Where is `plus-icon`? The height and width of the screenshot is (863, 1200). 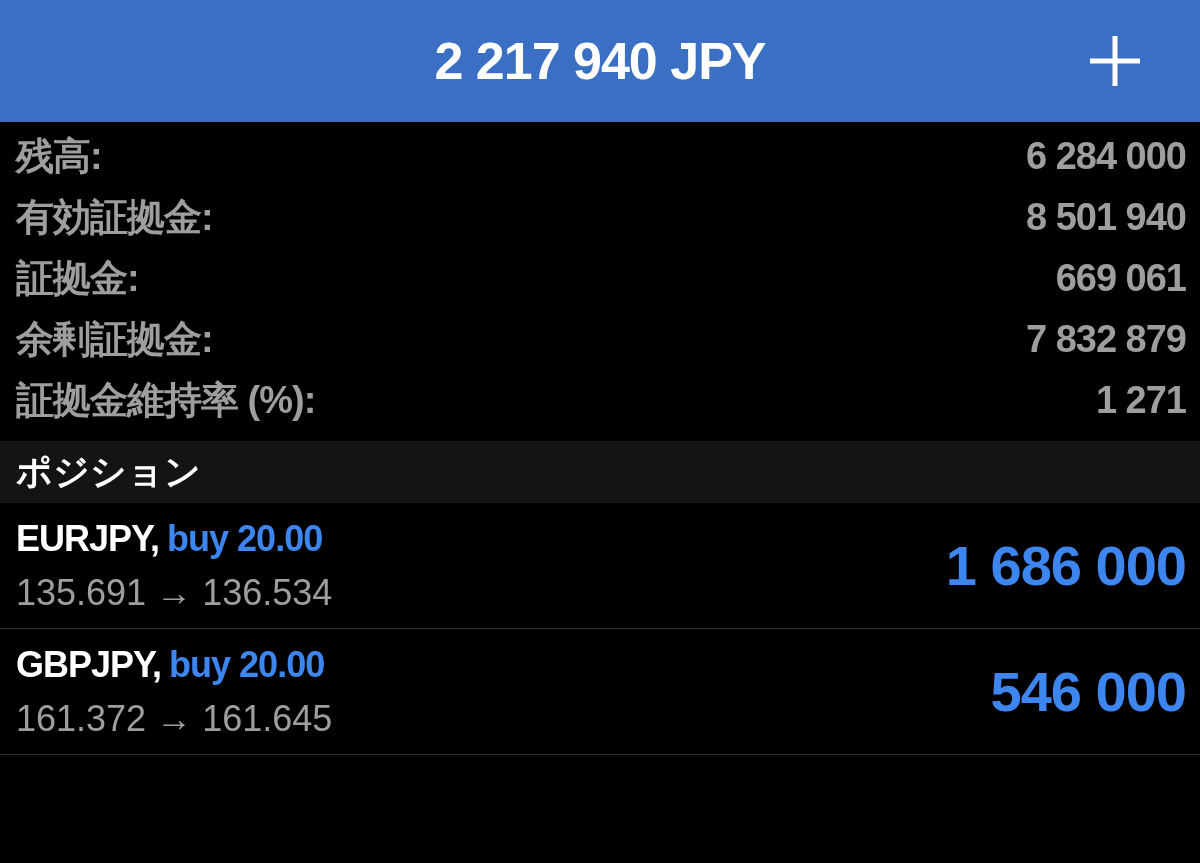
plus-icon is located at coordinates (1115, 61).